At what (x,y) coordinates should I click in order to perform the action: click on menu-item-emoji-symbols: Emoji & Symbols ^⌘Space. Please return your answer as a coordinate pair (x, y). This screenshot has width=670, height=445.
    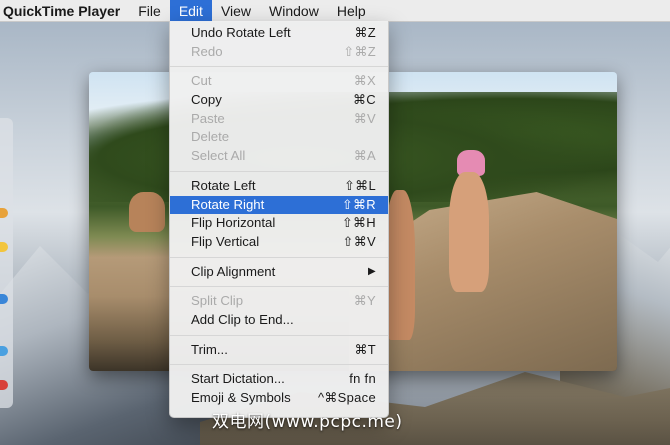
    Looking at the image, I should click on (279, 398).